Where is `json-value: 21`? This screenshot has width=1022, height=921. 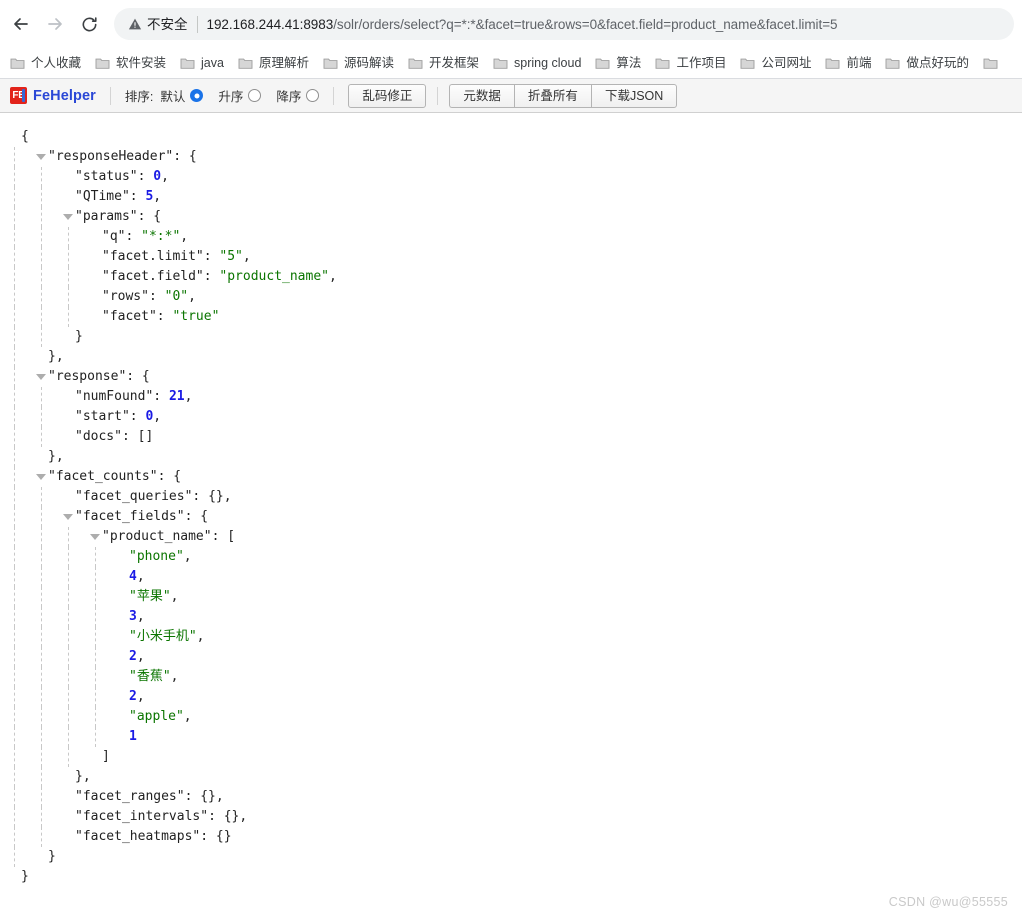 json-value: 21 is located at coordinates (176, 396).